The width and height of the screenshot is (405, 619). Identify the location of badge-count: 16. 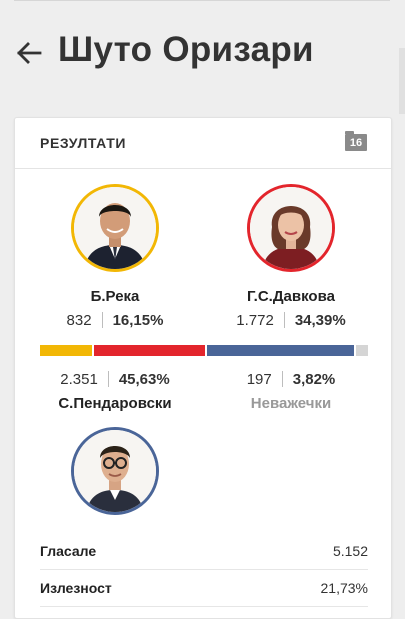
(356, 142).